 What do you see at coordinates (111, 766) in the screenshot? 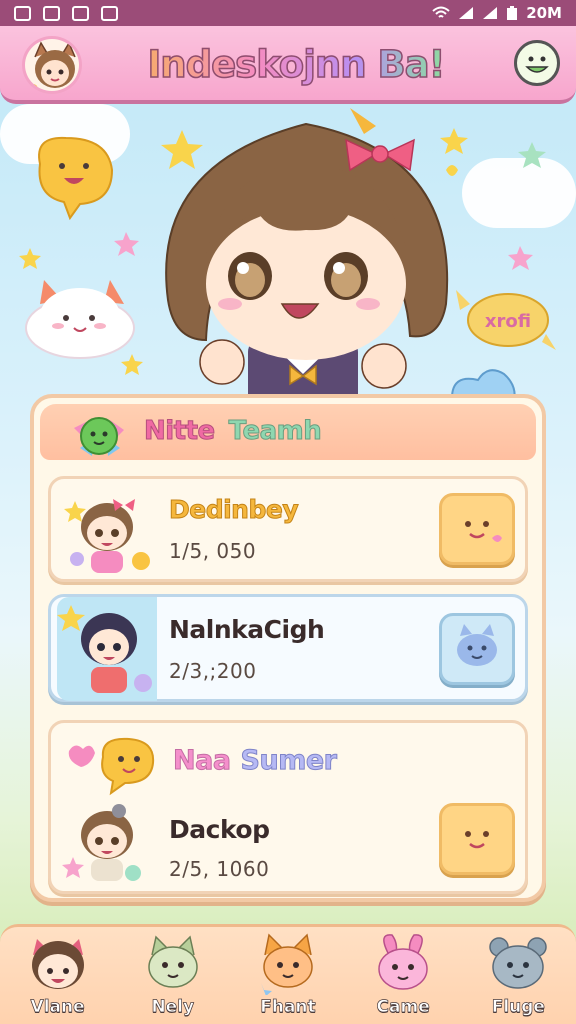
I see `yellow-smiley-bubble-icon` at bounding box center [111, 766].